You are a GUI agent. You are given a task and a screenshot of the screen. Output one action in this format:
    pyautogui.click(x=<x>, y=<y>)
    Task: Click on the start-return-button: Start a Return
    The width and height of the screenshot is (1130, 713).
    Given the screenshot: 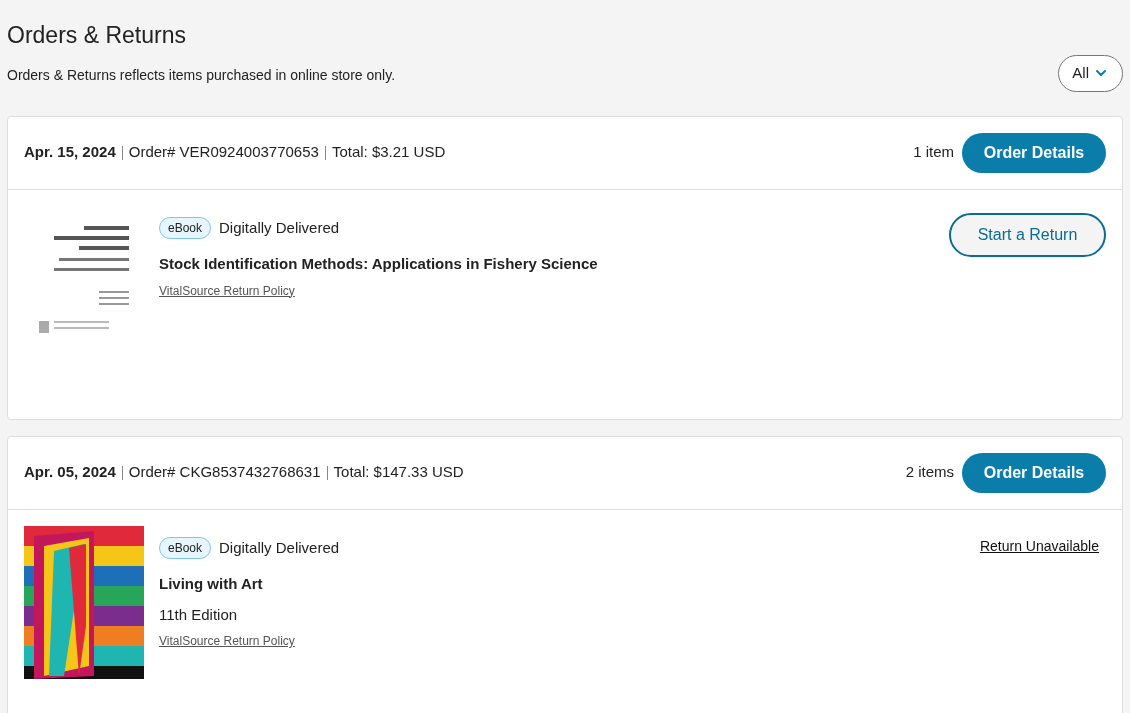 What is the action you would take?
    pyautogui.click(x=1027, y=234)
    